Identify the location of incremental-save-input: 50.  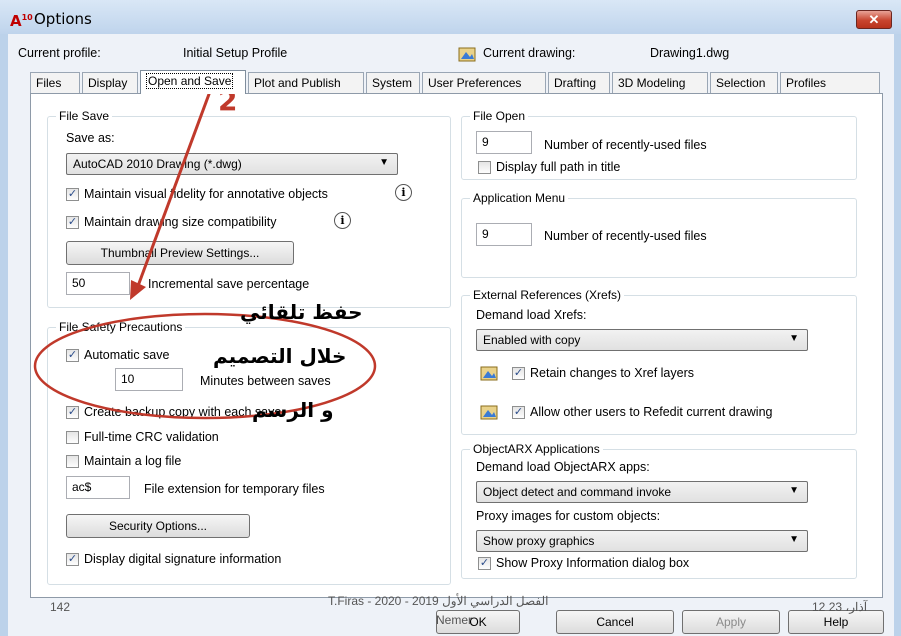
(98, 283).